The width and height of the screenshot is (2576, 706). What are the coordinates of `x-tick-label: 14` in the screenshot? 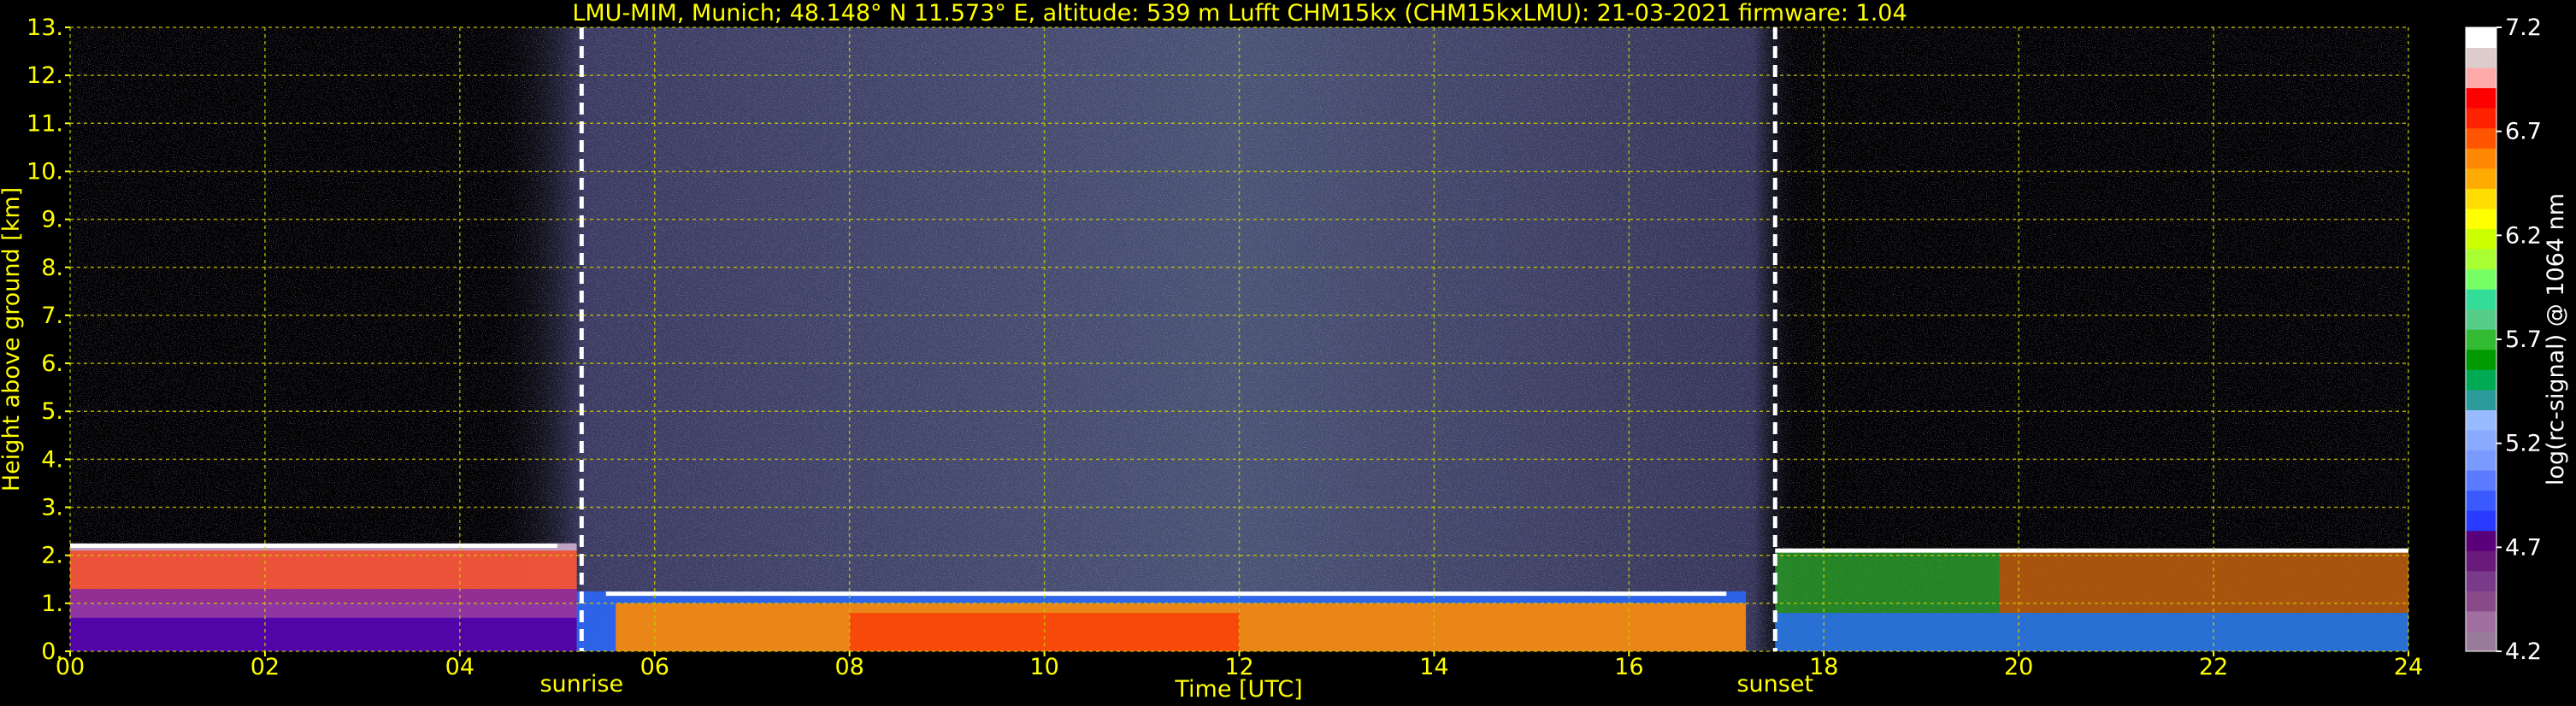 It's located at (1433, 667).